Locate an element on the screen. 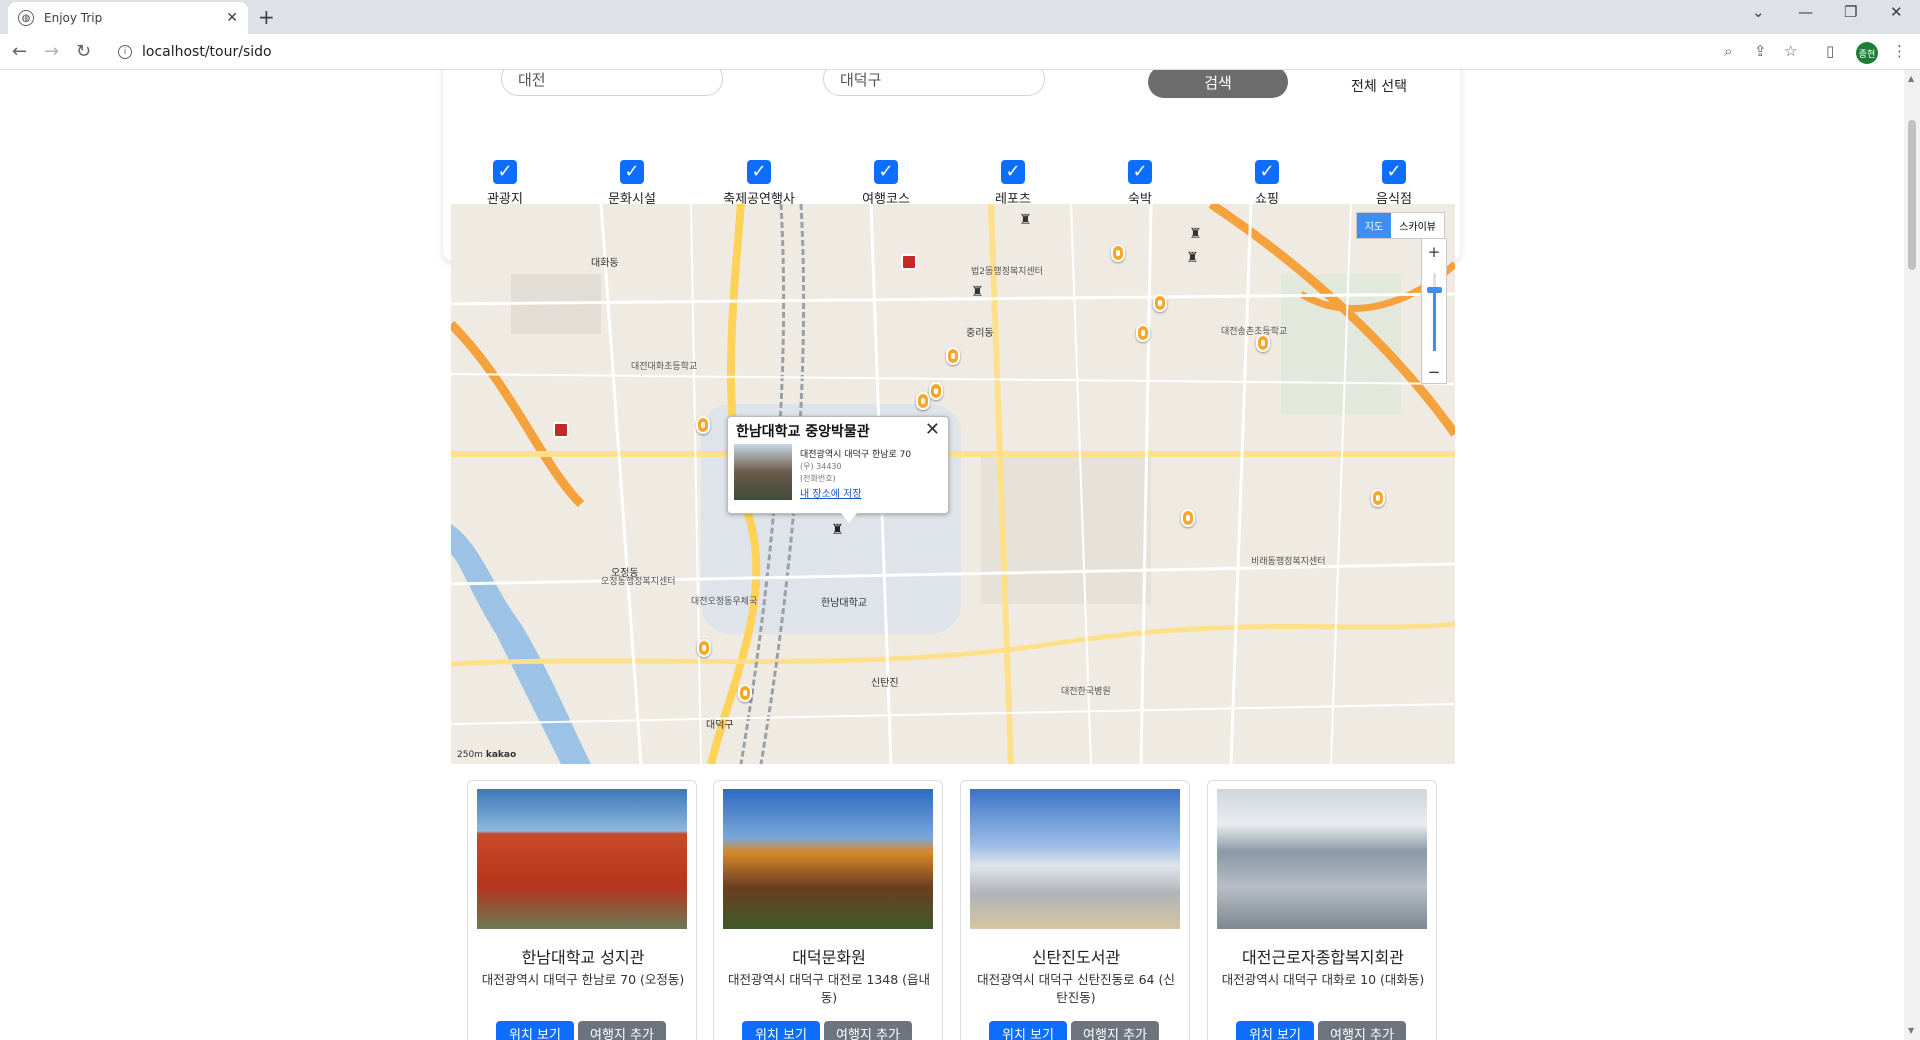 Image resolution: width=1920 pixels, height=1040 pixels. close-window-icon: ✕ is located at coordinates (1896, 12).